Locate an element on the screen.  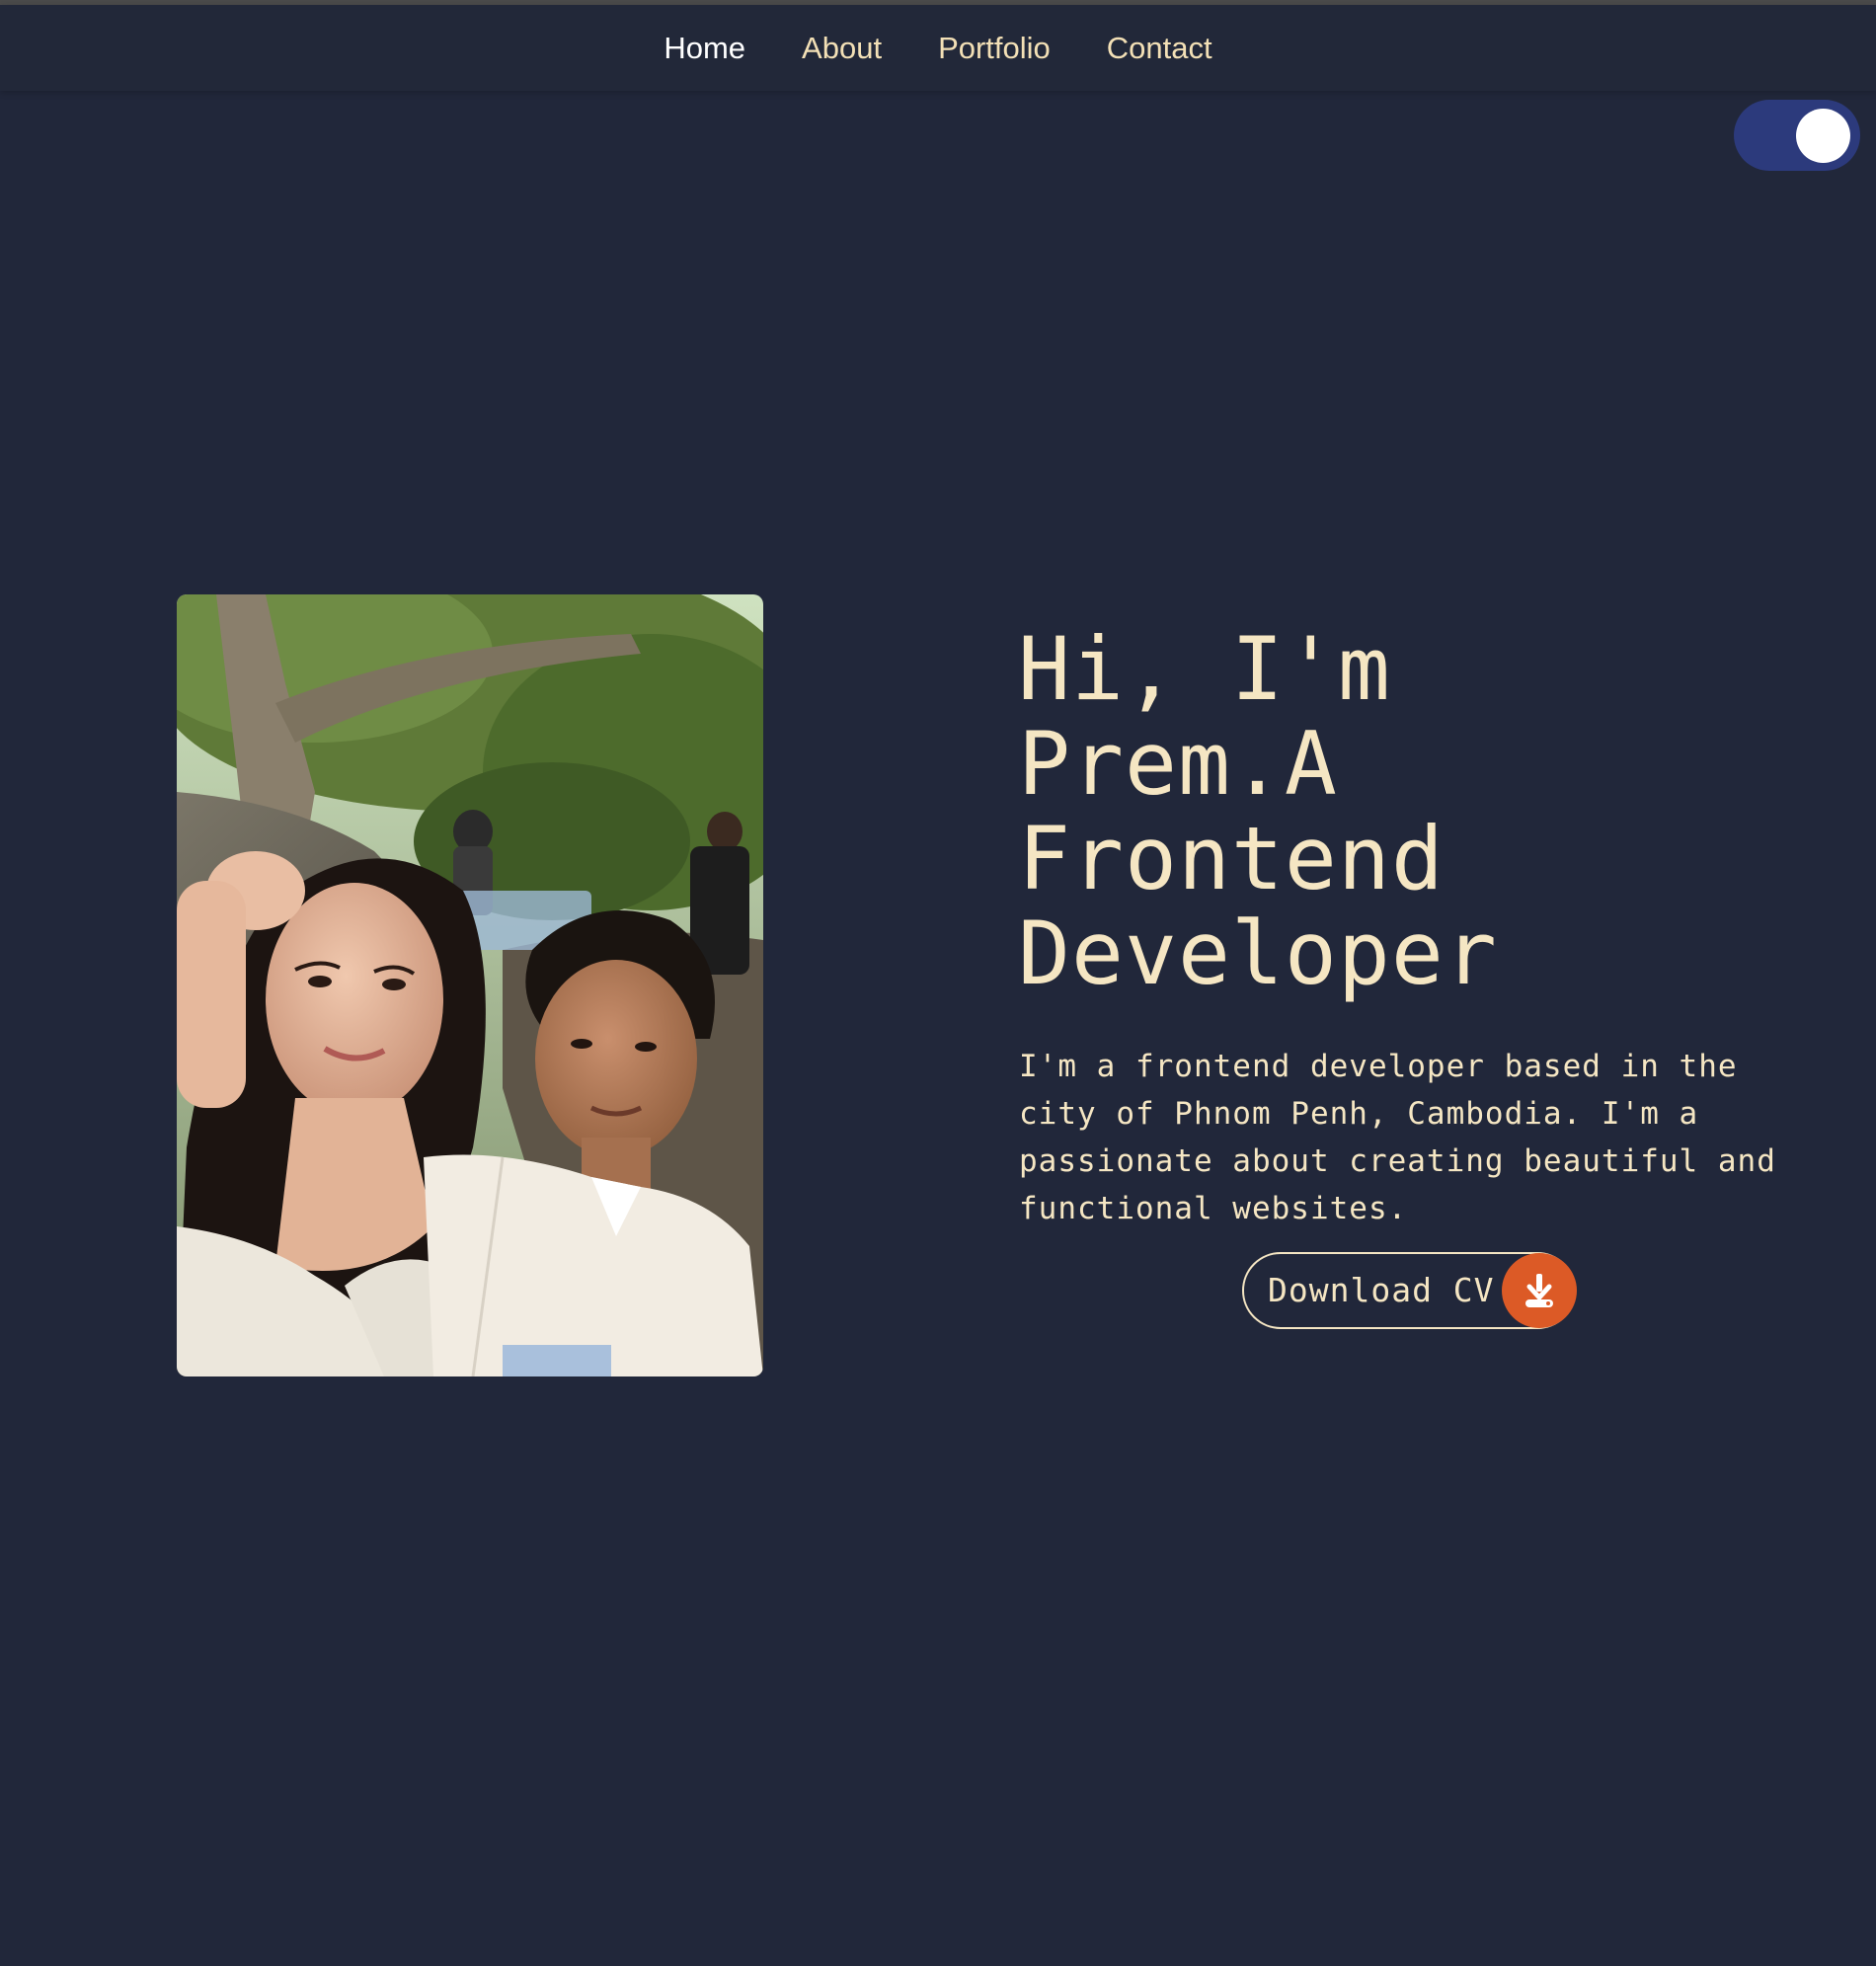
theme-toggle is located at coordinates (1797, 135).